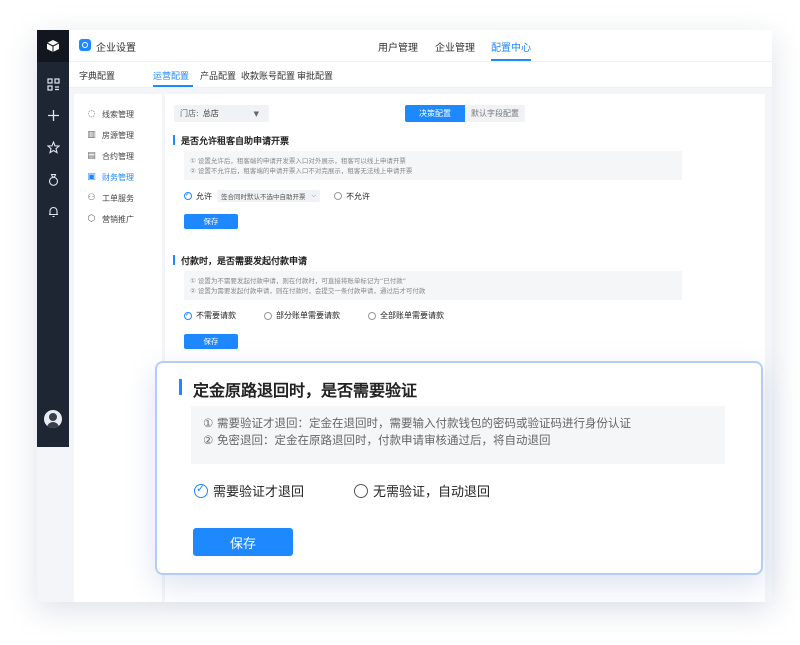 This screenshot has width=800, height=645. Describe the element at coordinates (342, 490) in the screenshot. I see `popup-options: 需要验证才退回 无需验证，自动退回` at that location.